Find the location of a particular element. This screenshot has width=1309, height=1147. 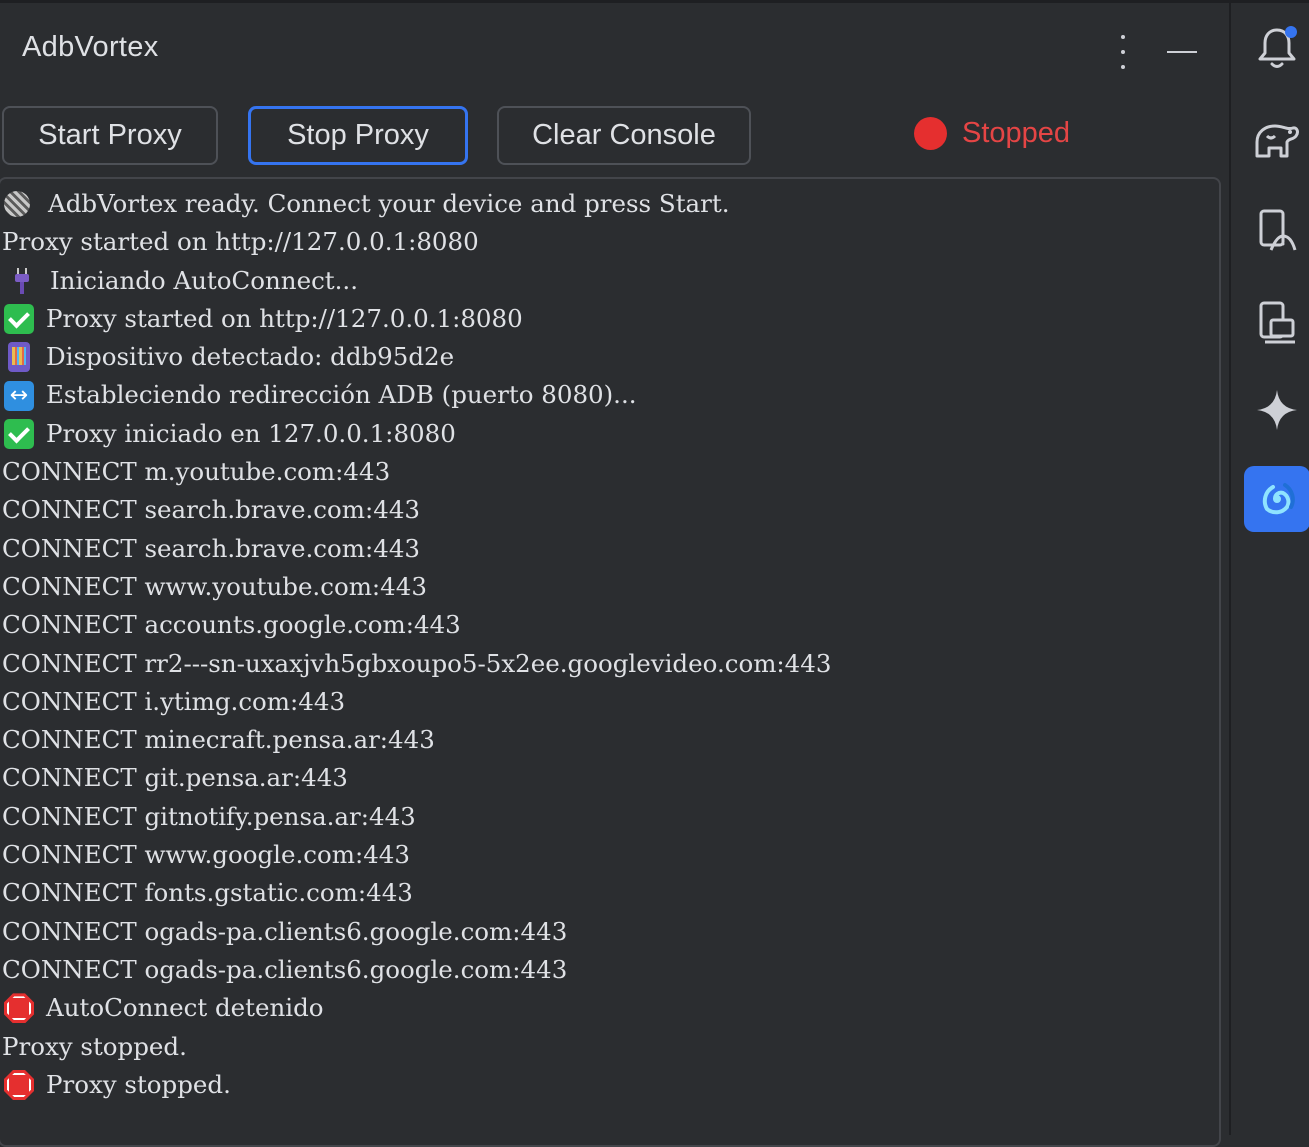

console-line: CONNECT www.google.com:443 is located at coordinates (416, 855).